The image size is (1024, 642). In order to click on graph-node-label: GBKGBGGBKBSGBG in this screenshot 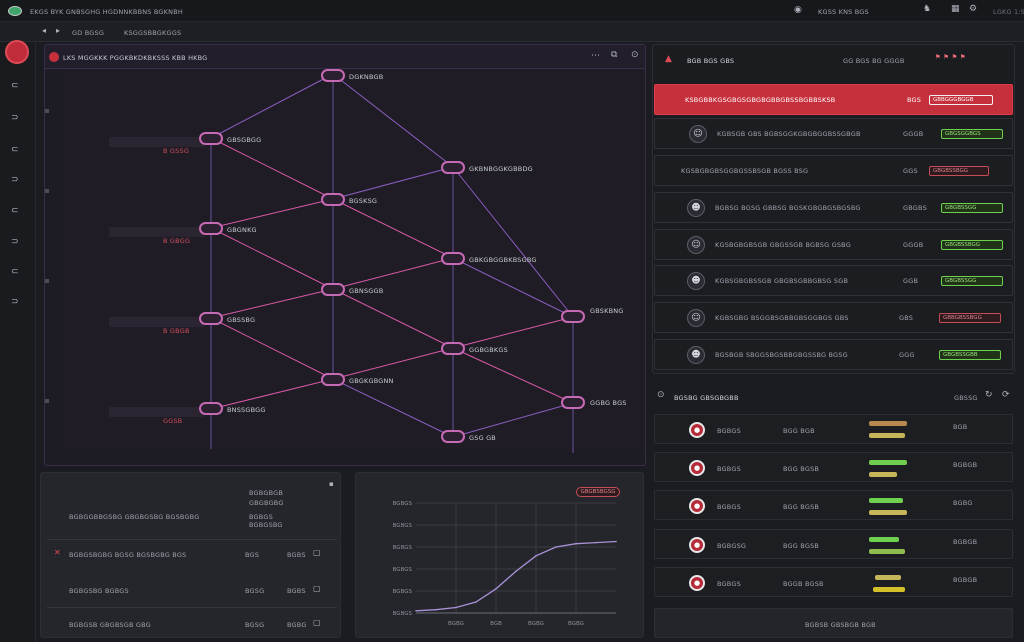, I will do `click(503, 260)`.